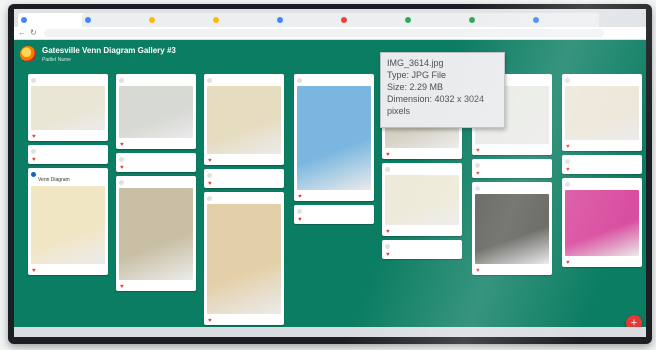  Describe the element at coordinates (324, 33) in the screenshot. I see `url-input` at that location.